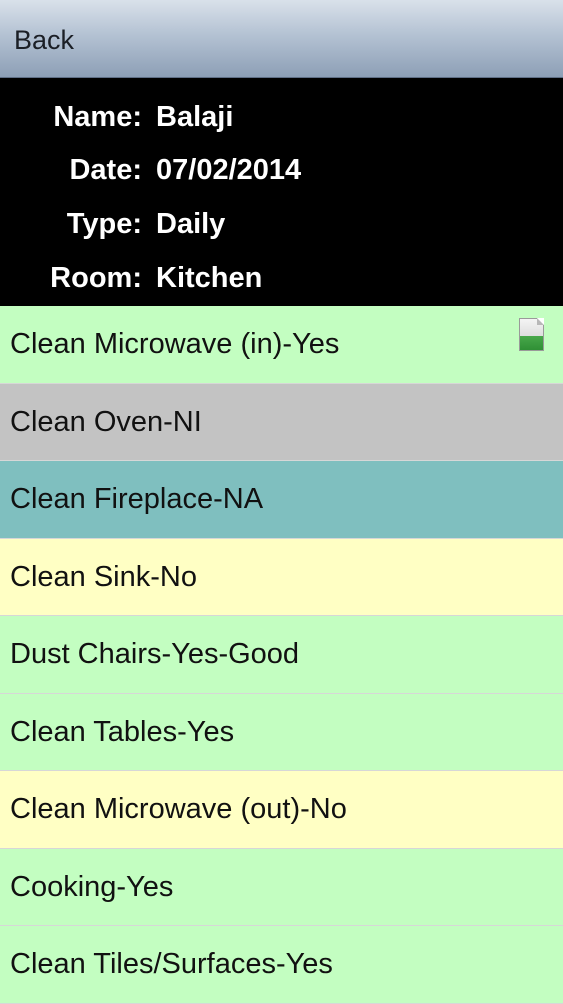 This screenshot has height=1004, width=563. Describe the element at coordinates (178, 809) in the screenshot. I see `task-label: Clean Microwave (out)-No` at that location.